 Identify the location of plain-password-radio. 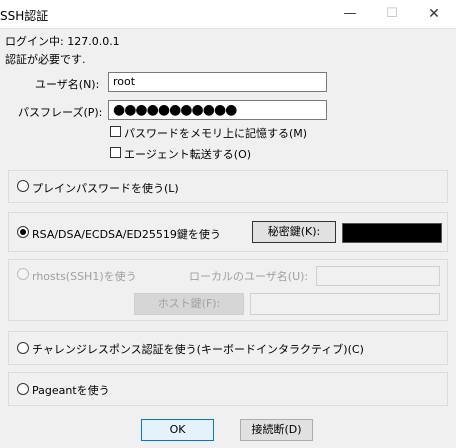
(23, 186).